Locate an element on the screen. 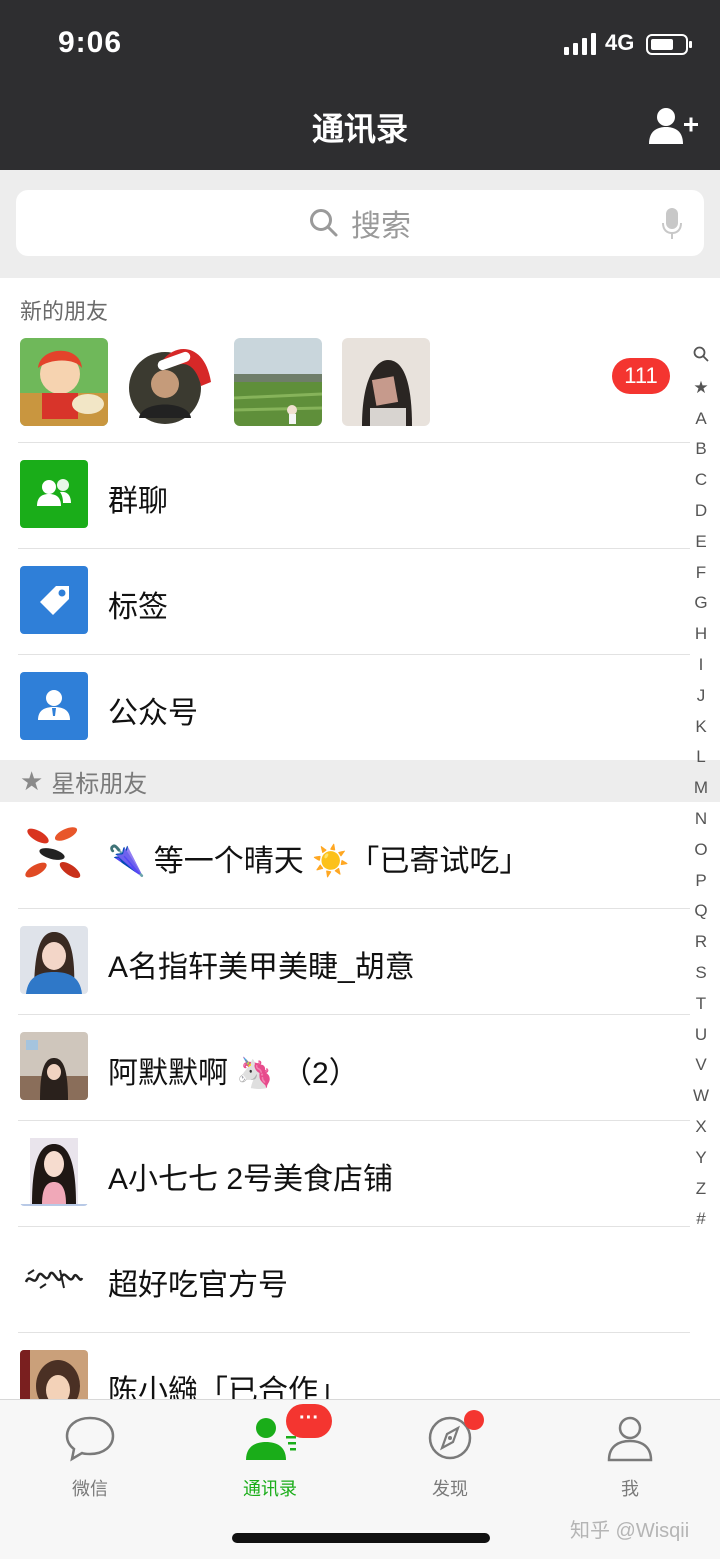 This screenshot has width=720, height=1559. index-letter: C is located at coordinates (701, 480).